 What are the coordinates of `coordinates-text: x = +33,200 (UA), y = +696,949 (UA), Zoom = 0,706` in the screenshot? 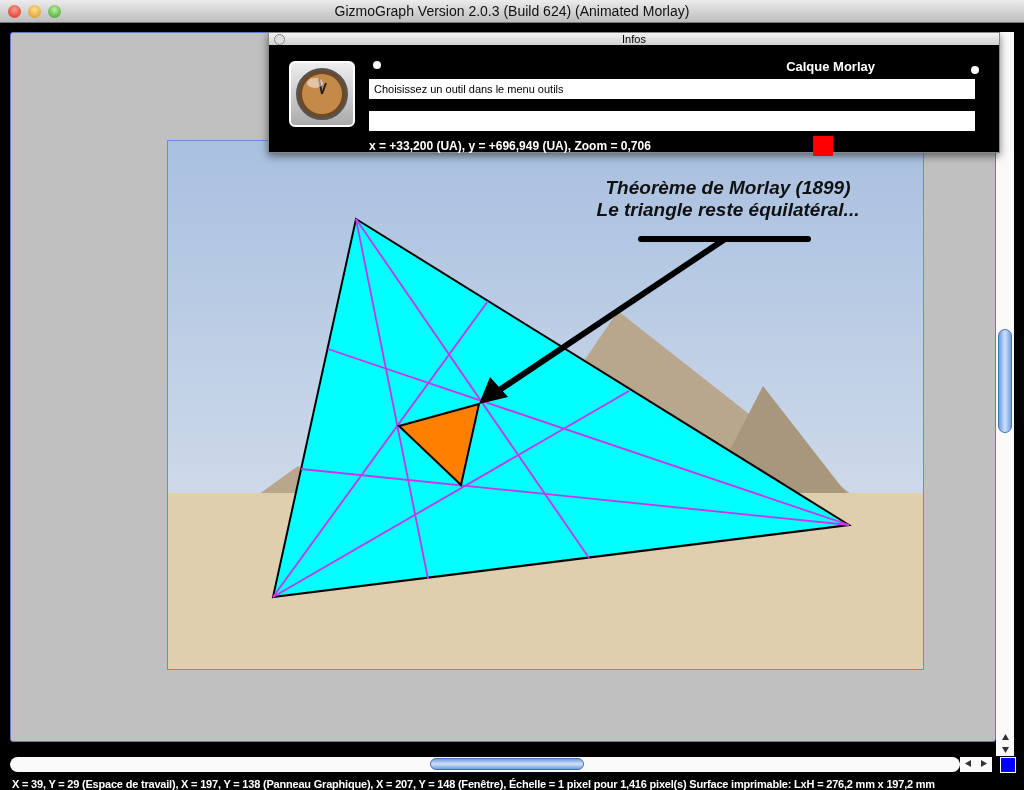 It's located at (510, 146).